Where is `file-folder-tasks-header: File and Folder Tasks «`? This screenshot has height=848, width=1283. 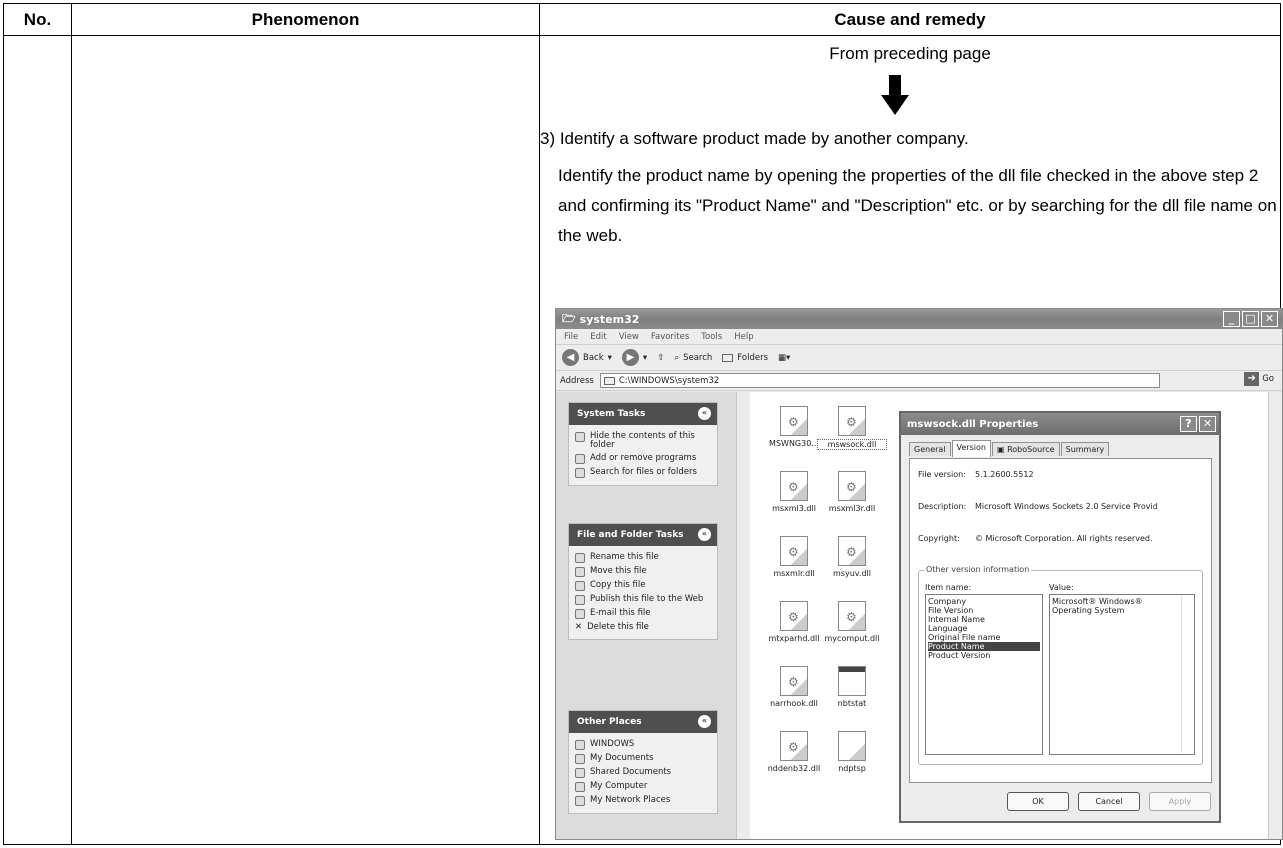
file-folder-tasks-header: File and Folder Tasks « is located at coordinates (643, 535).